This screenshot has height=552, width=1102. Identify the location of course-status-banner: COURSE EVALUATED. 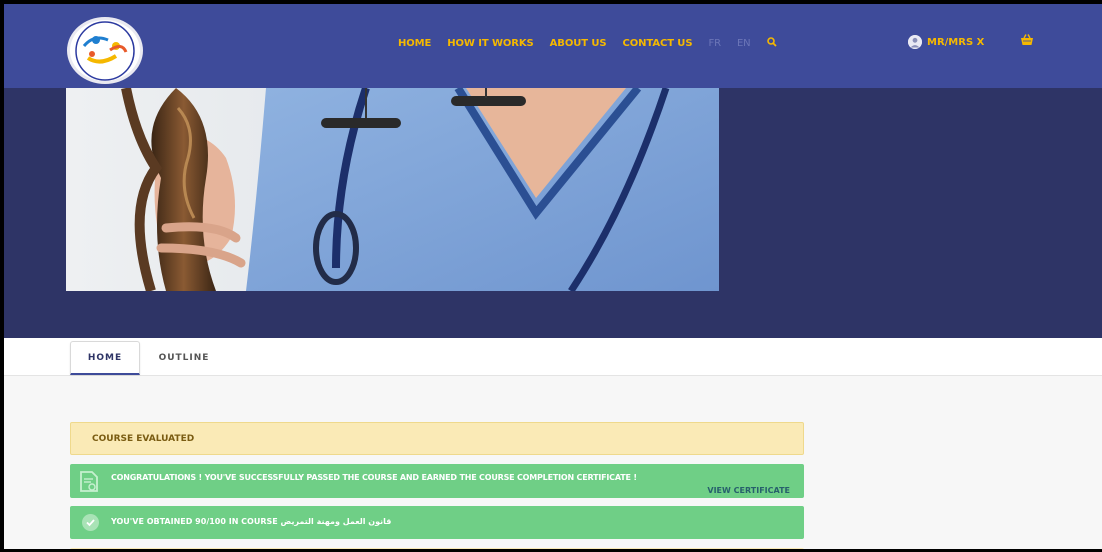
(437, 438).